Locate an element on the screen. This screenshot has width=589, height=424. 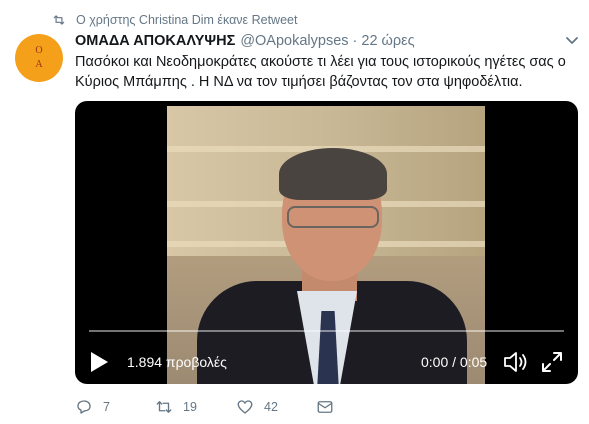
play-icon is located at coordinates (99, 362).